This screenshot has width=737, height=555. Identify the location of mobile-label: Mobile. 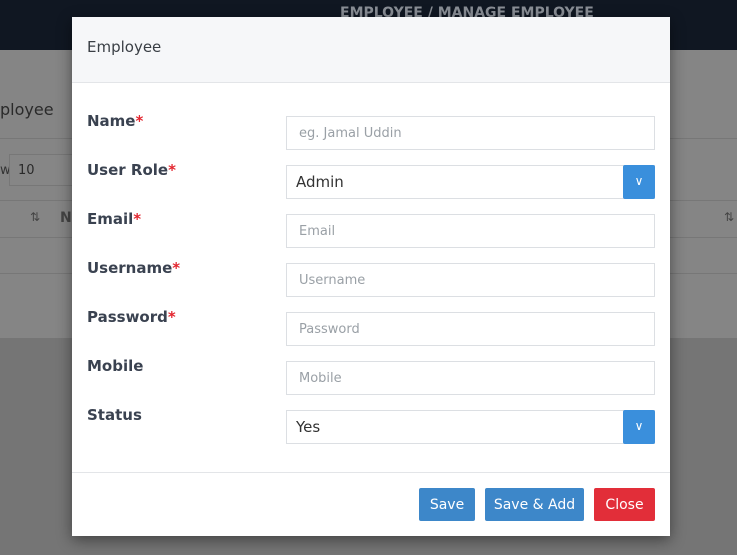
(115, 366).